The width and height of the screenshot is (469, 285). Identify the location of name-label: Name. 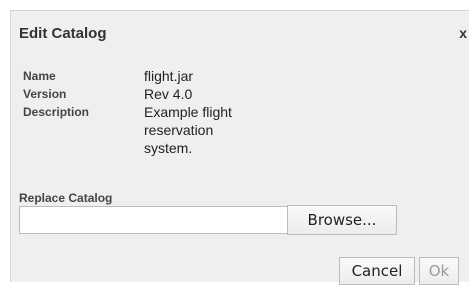
(39, 76).